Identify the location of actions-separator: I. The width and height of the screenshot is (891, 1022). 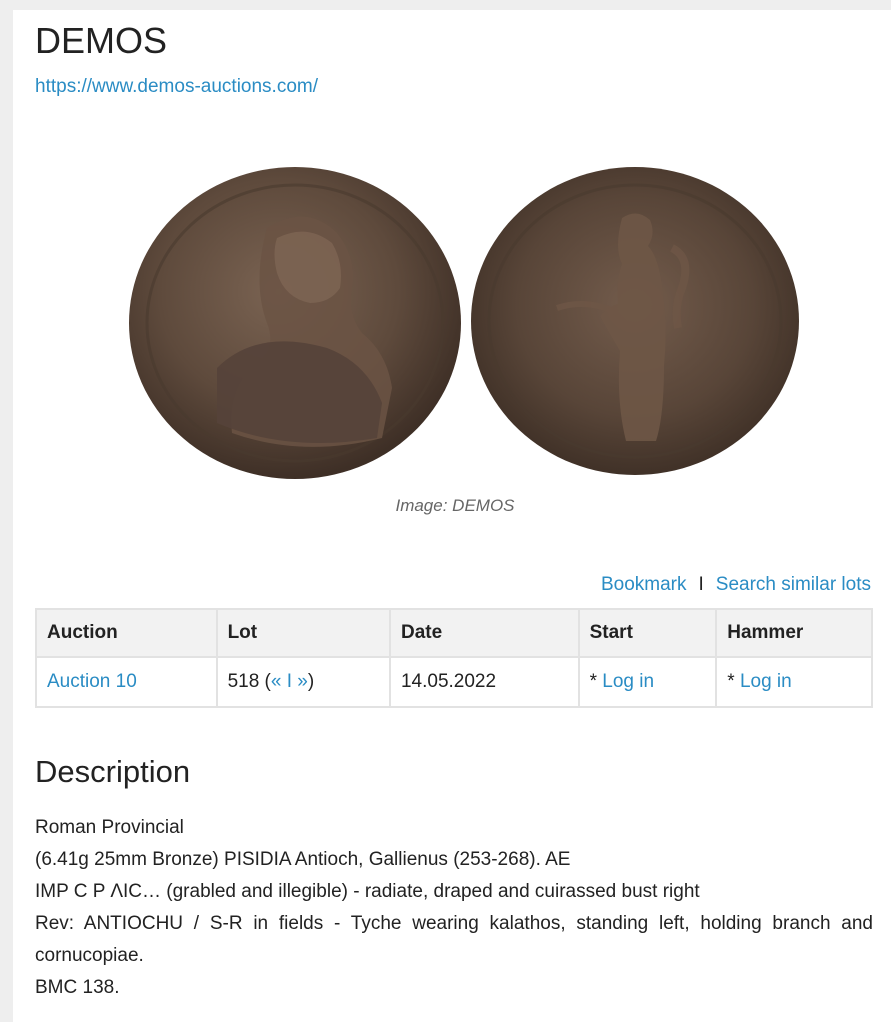
(701, 584).